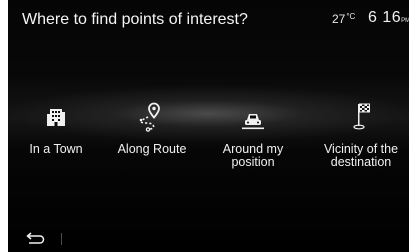 Image resolution: width=417 pixels, height=252 pixels. I want to click on option-along-route: Along Route, so click(152, 128).